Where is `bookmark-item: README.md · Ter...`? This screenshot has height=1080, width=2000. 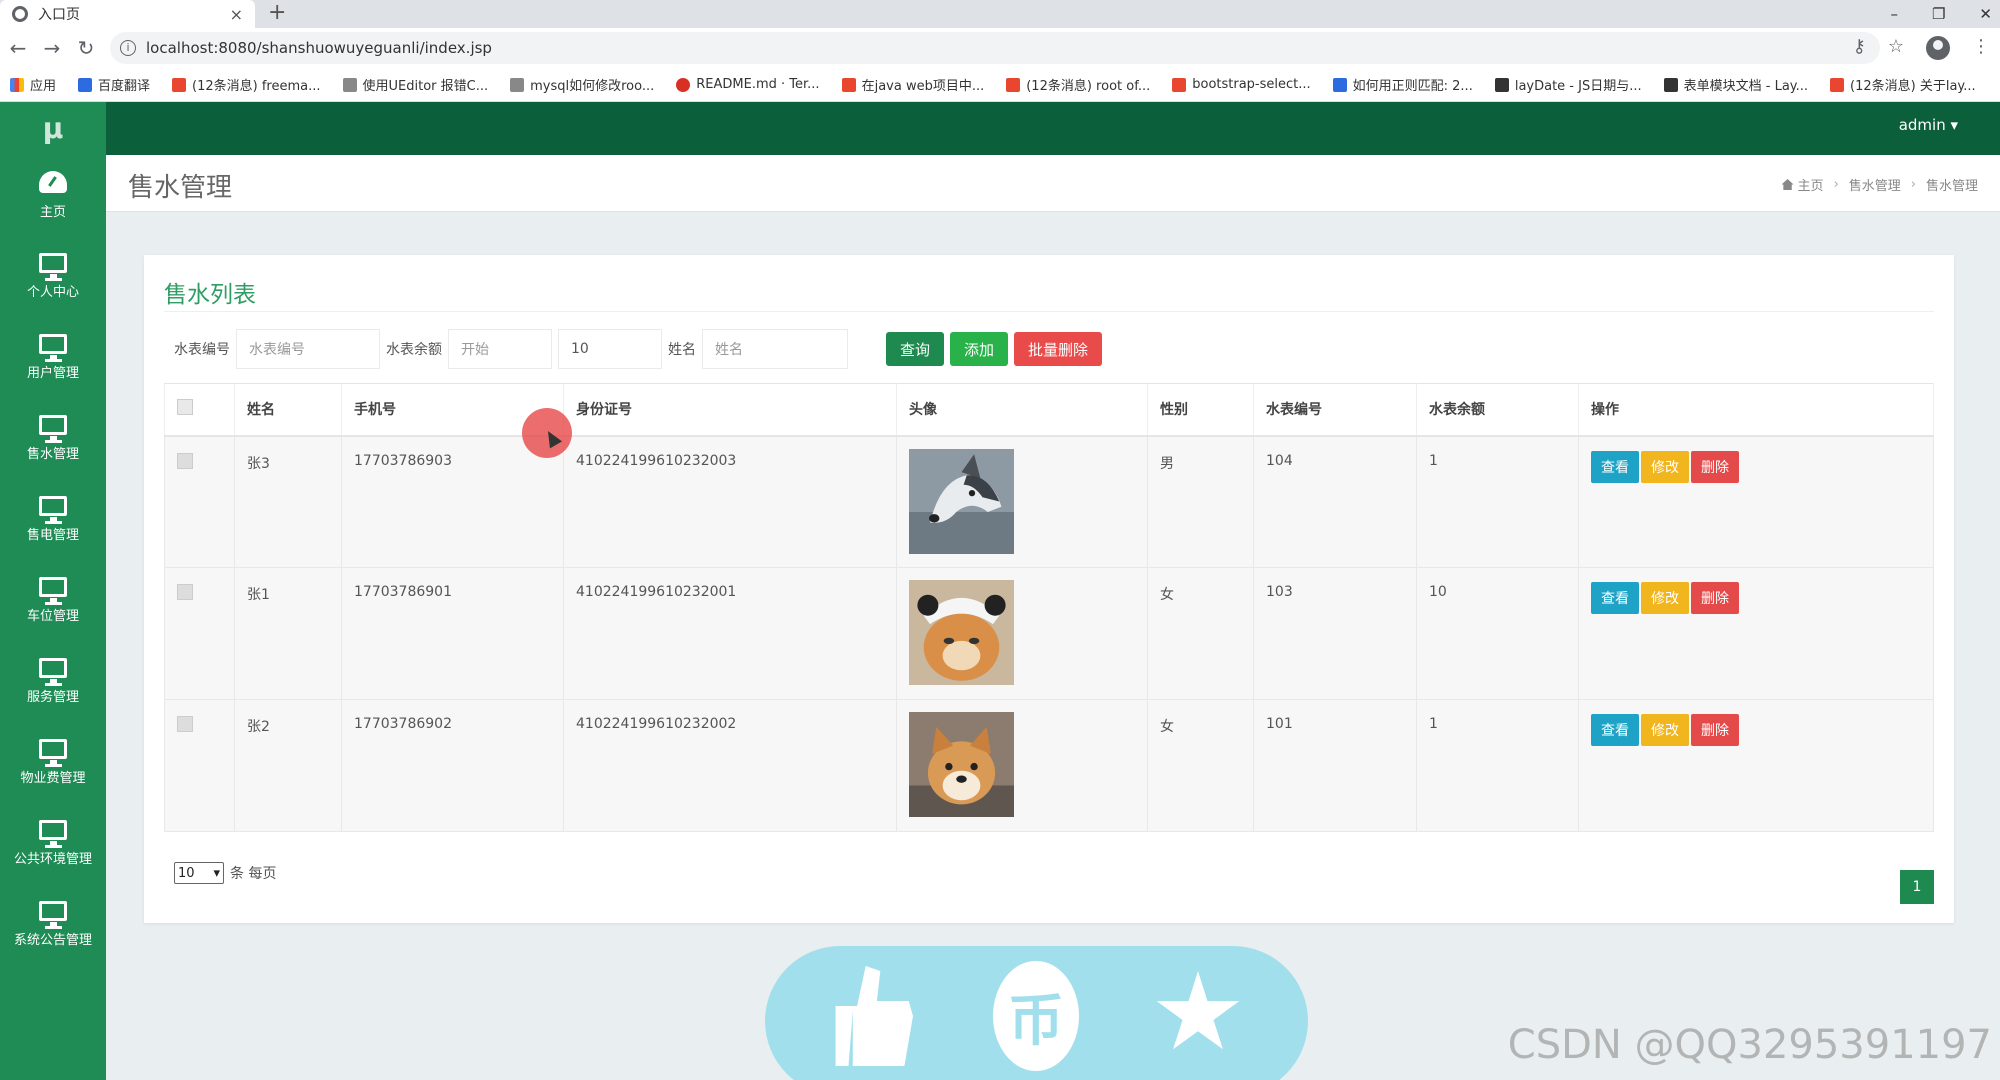
bookmark-item: README.md · Ter... is located at coordinates (748, 84).